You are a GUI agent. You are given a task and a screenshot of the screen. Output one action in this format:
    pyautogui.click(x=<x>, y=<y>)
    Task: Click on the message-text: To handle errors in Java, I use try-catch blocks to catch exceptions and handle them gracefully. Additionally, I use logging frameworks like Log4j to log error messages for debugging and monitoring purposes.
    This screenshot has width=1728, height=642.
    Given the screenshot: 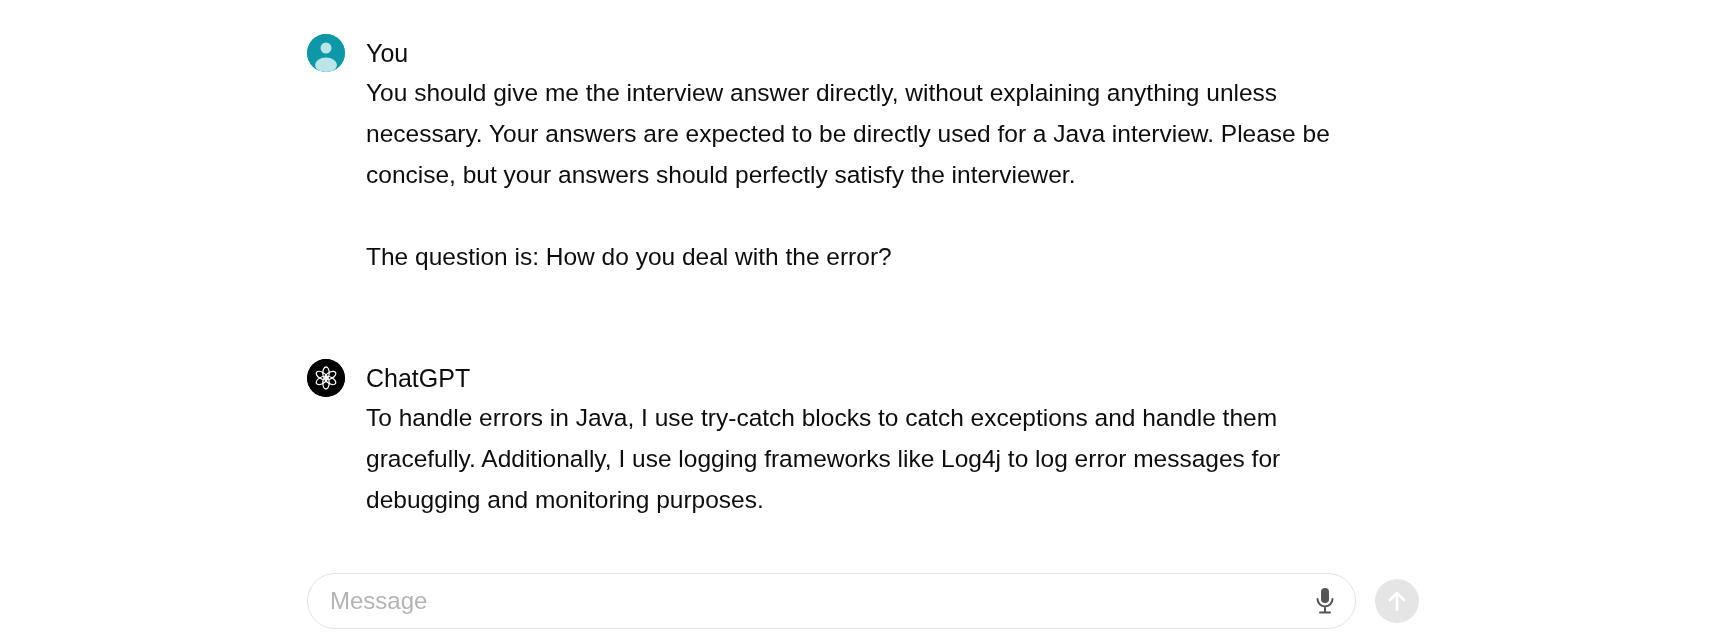 What is the action you would take?
    pyautogui.click(x=824, y=459)
    